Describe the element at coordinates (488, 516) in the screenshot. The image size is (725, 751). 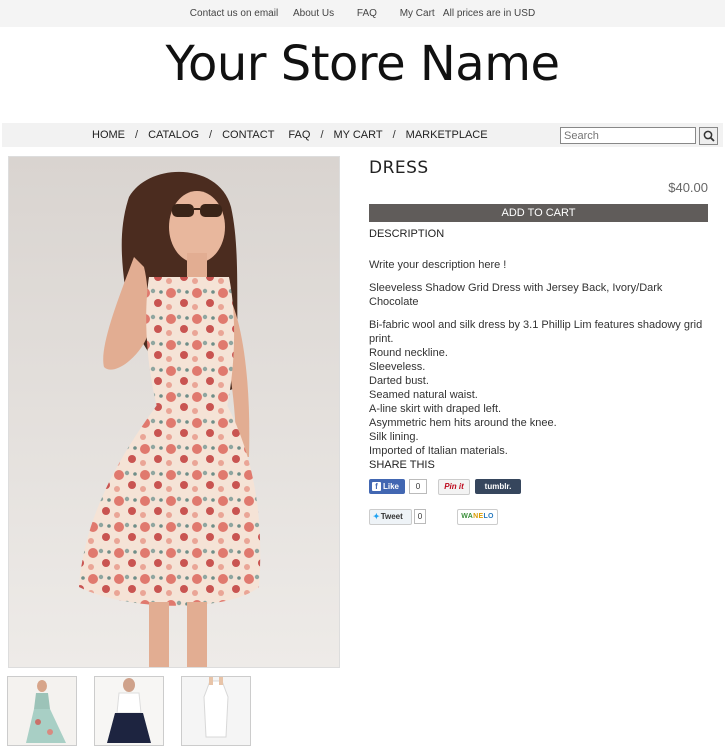
I see `wanelo-logo-part: LO` at that location.